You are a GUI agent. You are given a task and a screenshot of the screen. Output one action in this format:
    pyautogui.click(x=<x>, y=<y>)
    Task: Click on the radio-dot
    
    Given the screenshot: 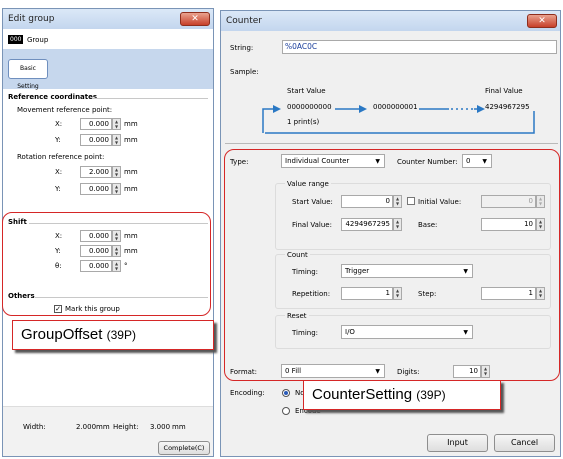 What is the action you would take?
    pyautogui.click(x=286, y=393)
    